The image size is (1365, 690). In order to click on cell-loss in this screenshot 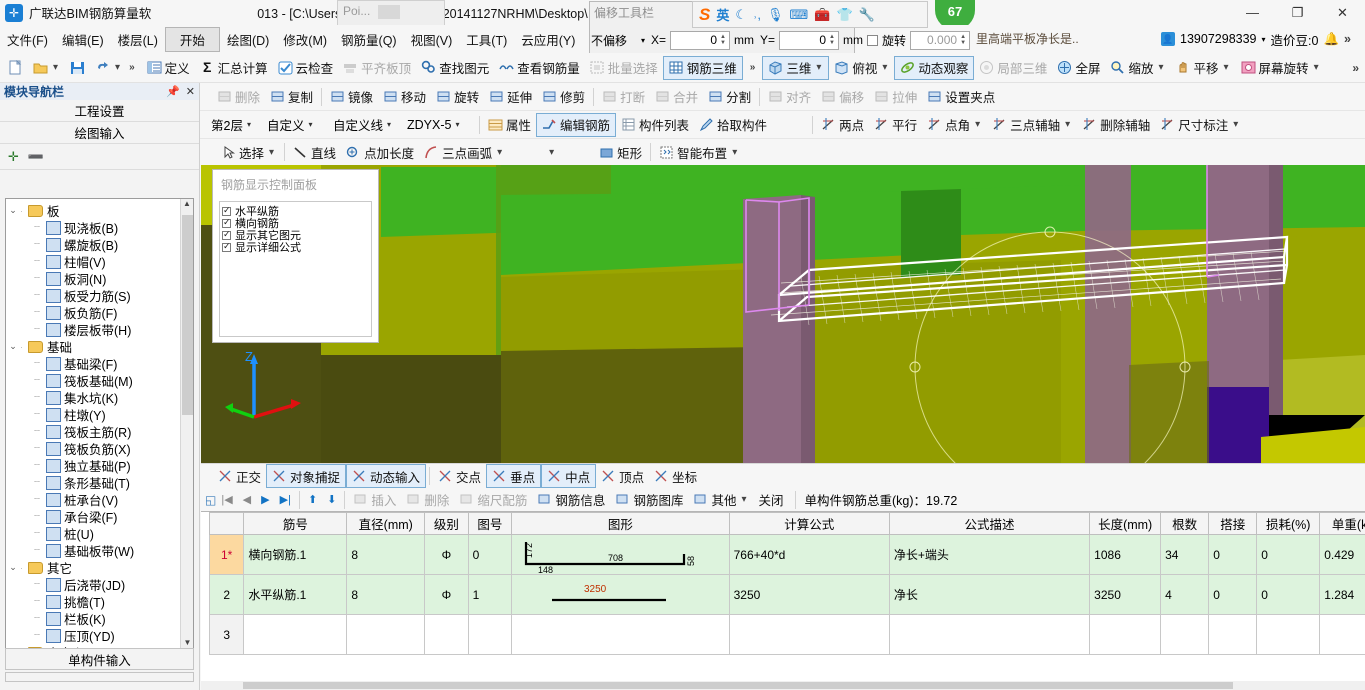, I will do `click(1288, 634)`.